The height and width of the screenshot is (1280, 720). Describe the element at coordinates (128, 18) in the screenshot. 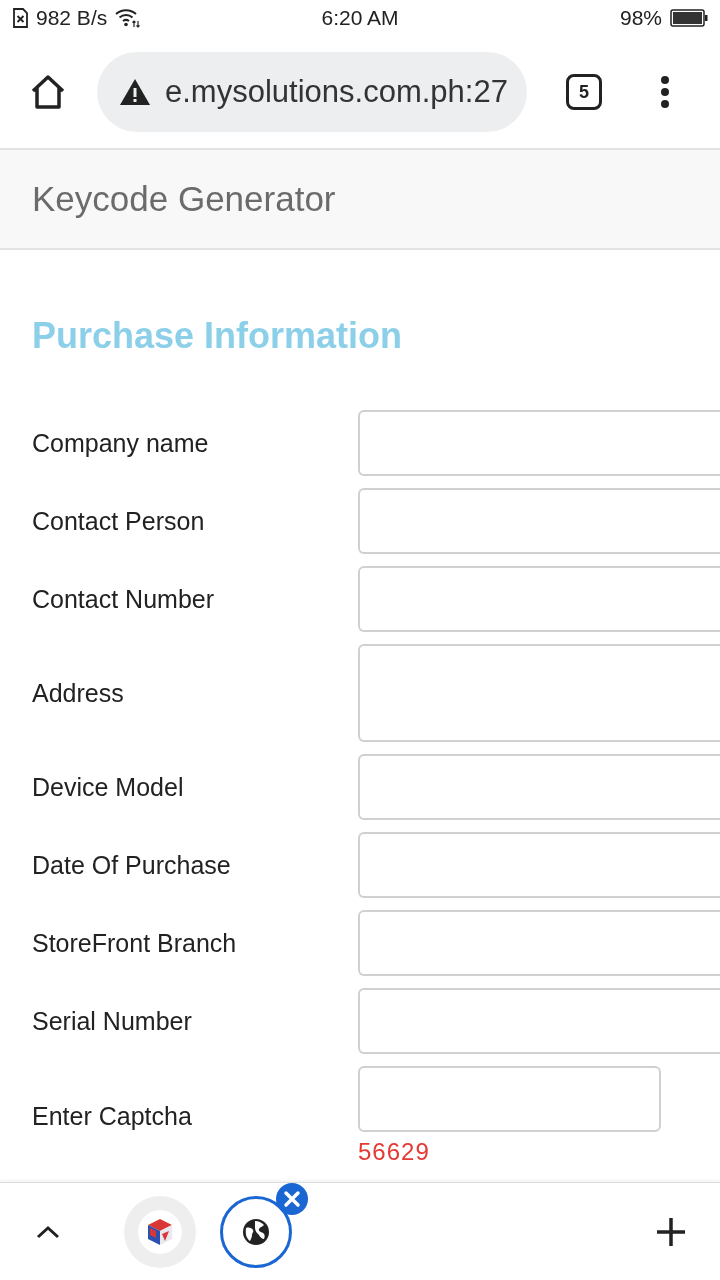

I see `wifi-icon` at that location.